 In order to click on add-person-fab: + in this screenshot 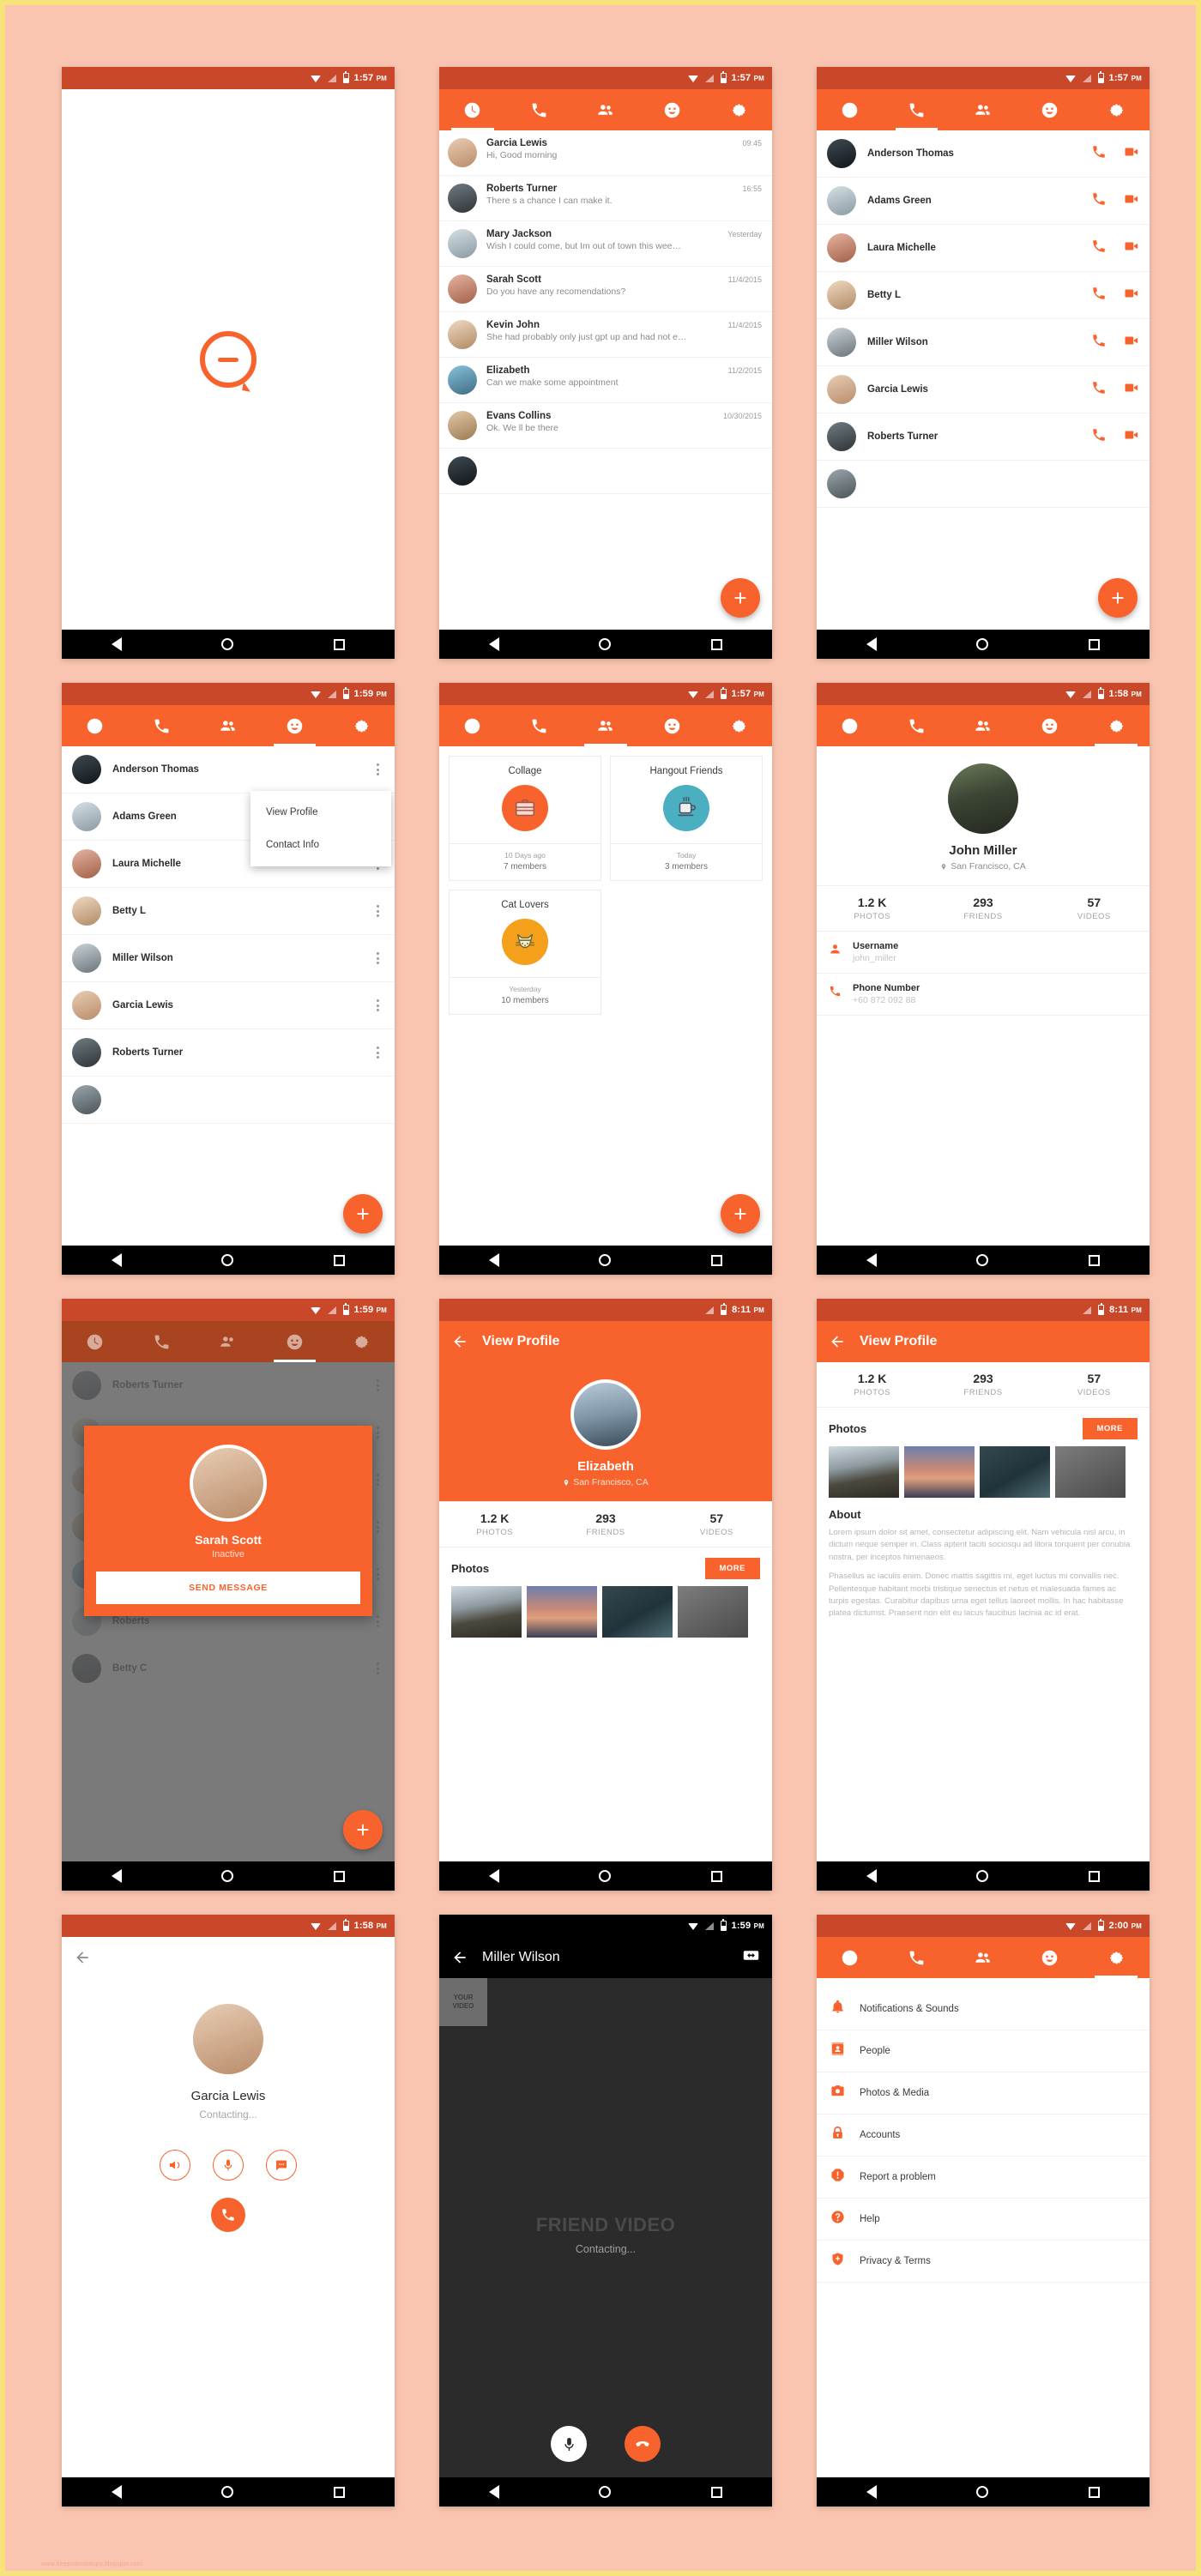, I will do `click(363, 1829)`.